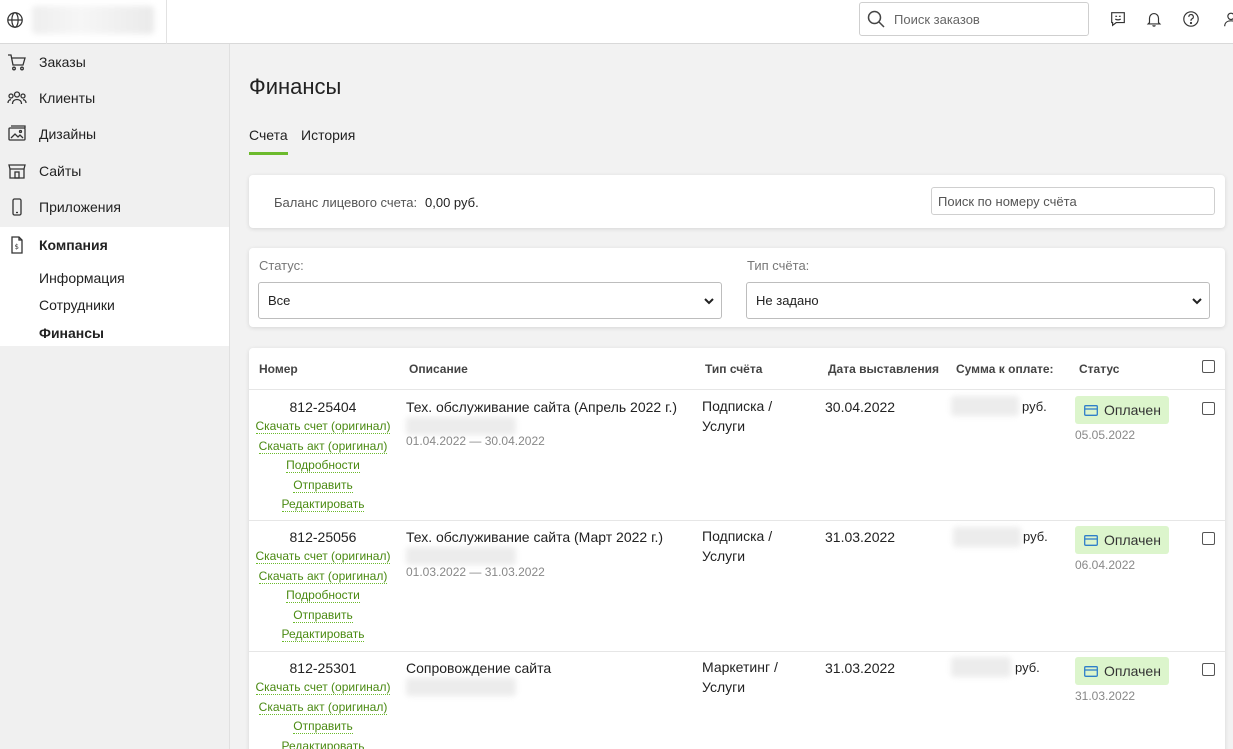 The image size is (1233, 749). Describe the element at coordinates (77, 305) in the screenshot. I see `sidebar-subitem-employees: Сотрудники` at that location.